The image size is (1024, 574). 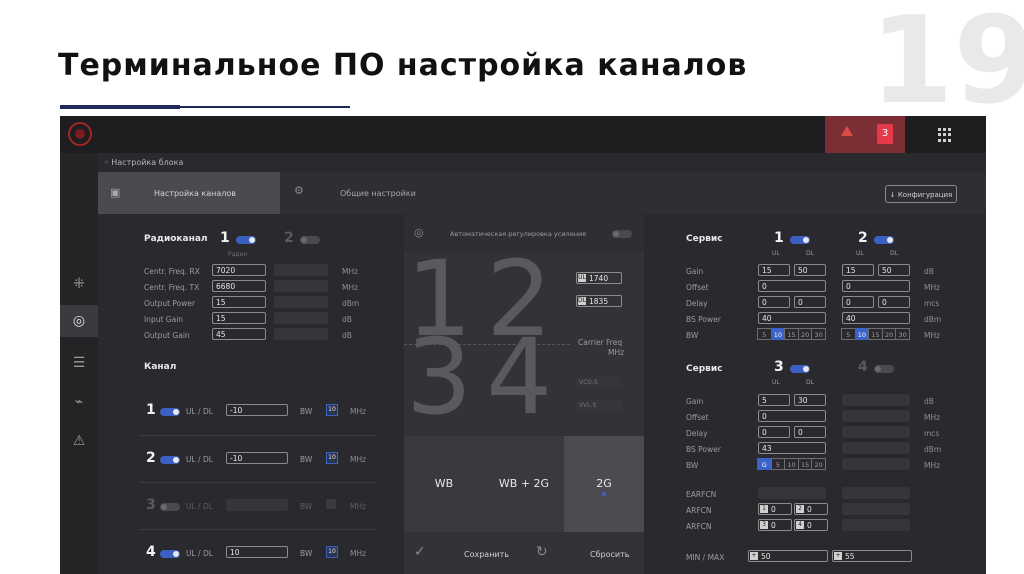 What do you see at coordinates (810, 270) in the screenshot?
I see `service1-gain-dl-input: 50` at bounding box center [810, 270].